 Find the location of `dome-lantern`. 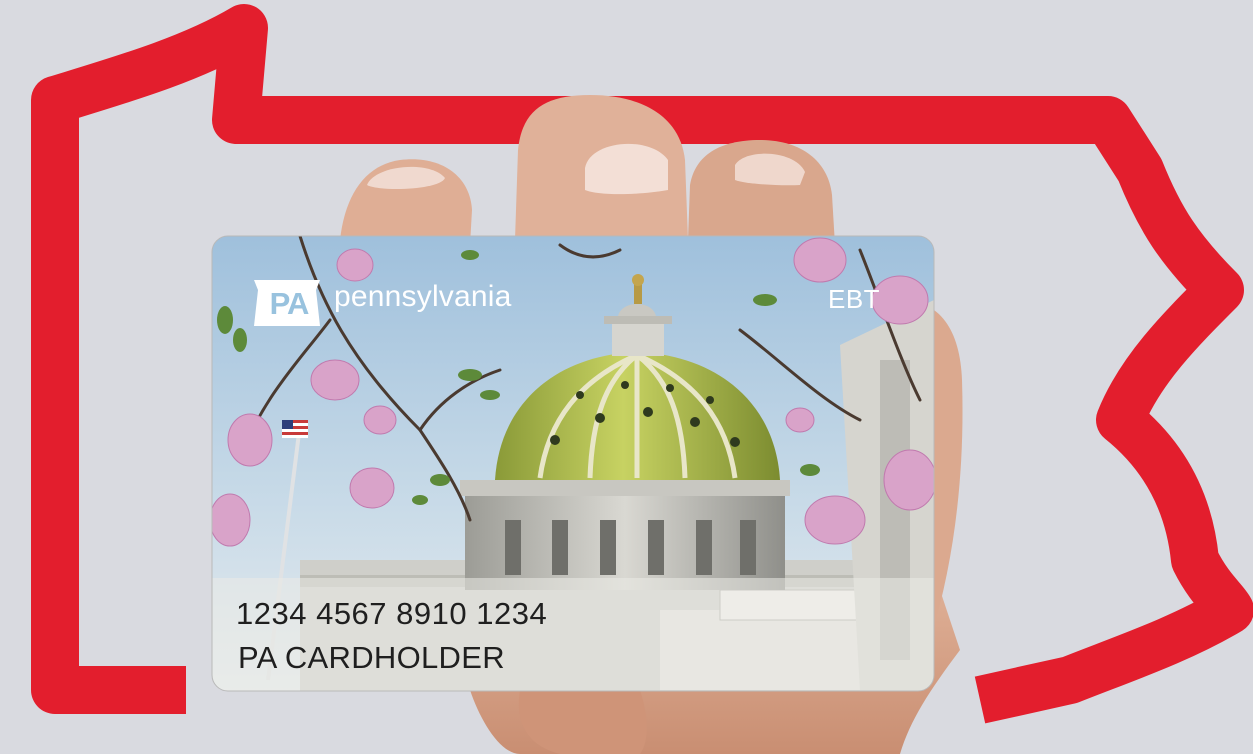

dome-lantern is located at coordinates (638, 339).